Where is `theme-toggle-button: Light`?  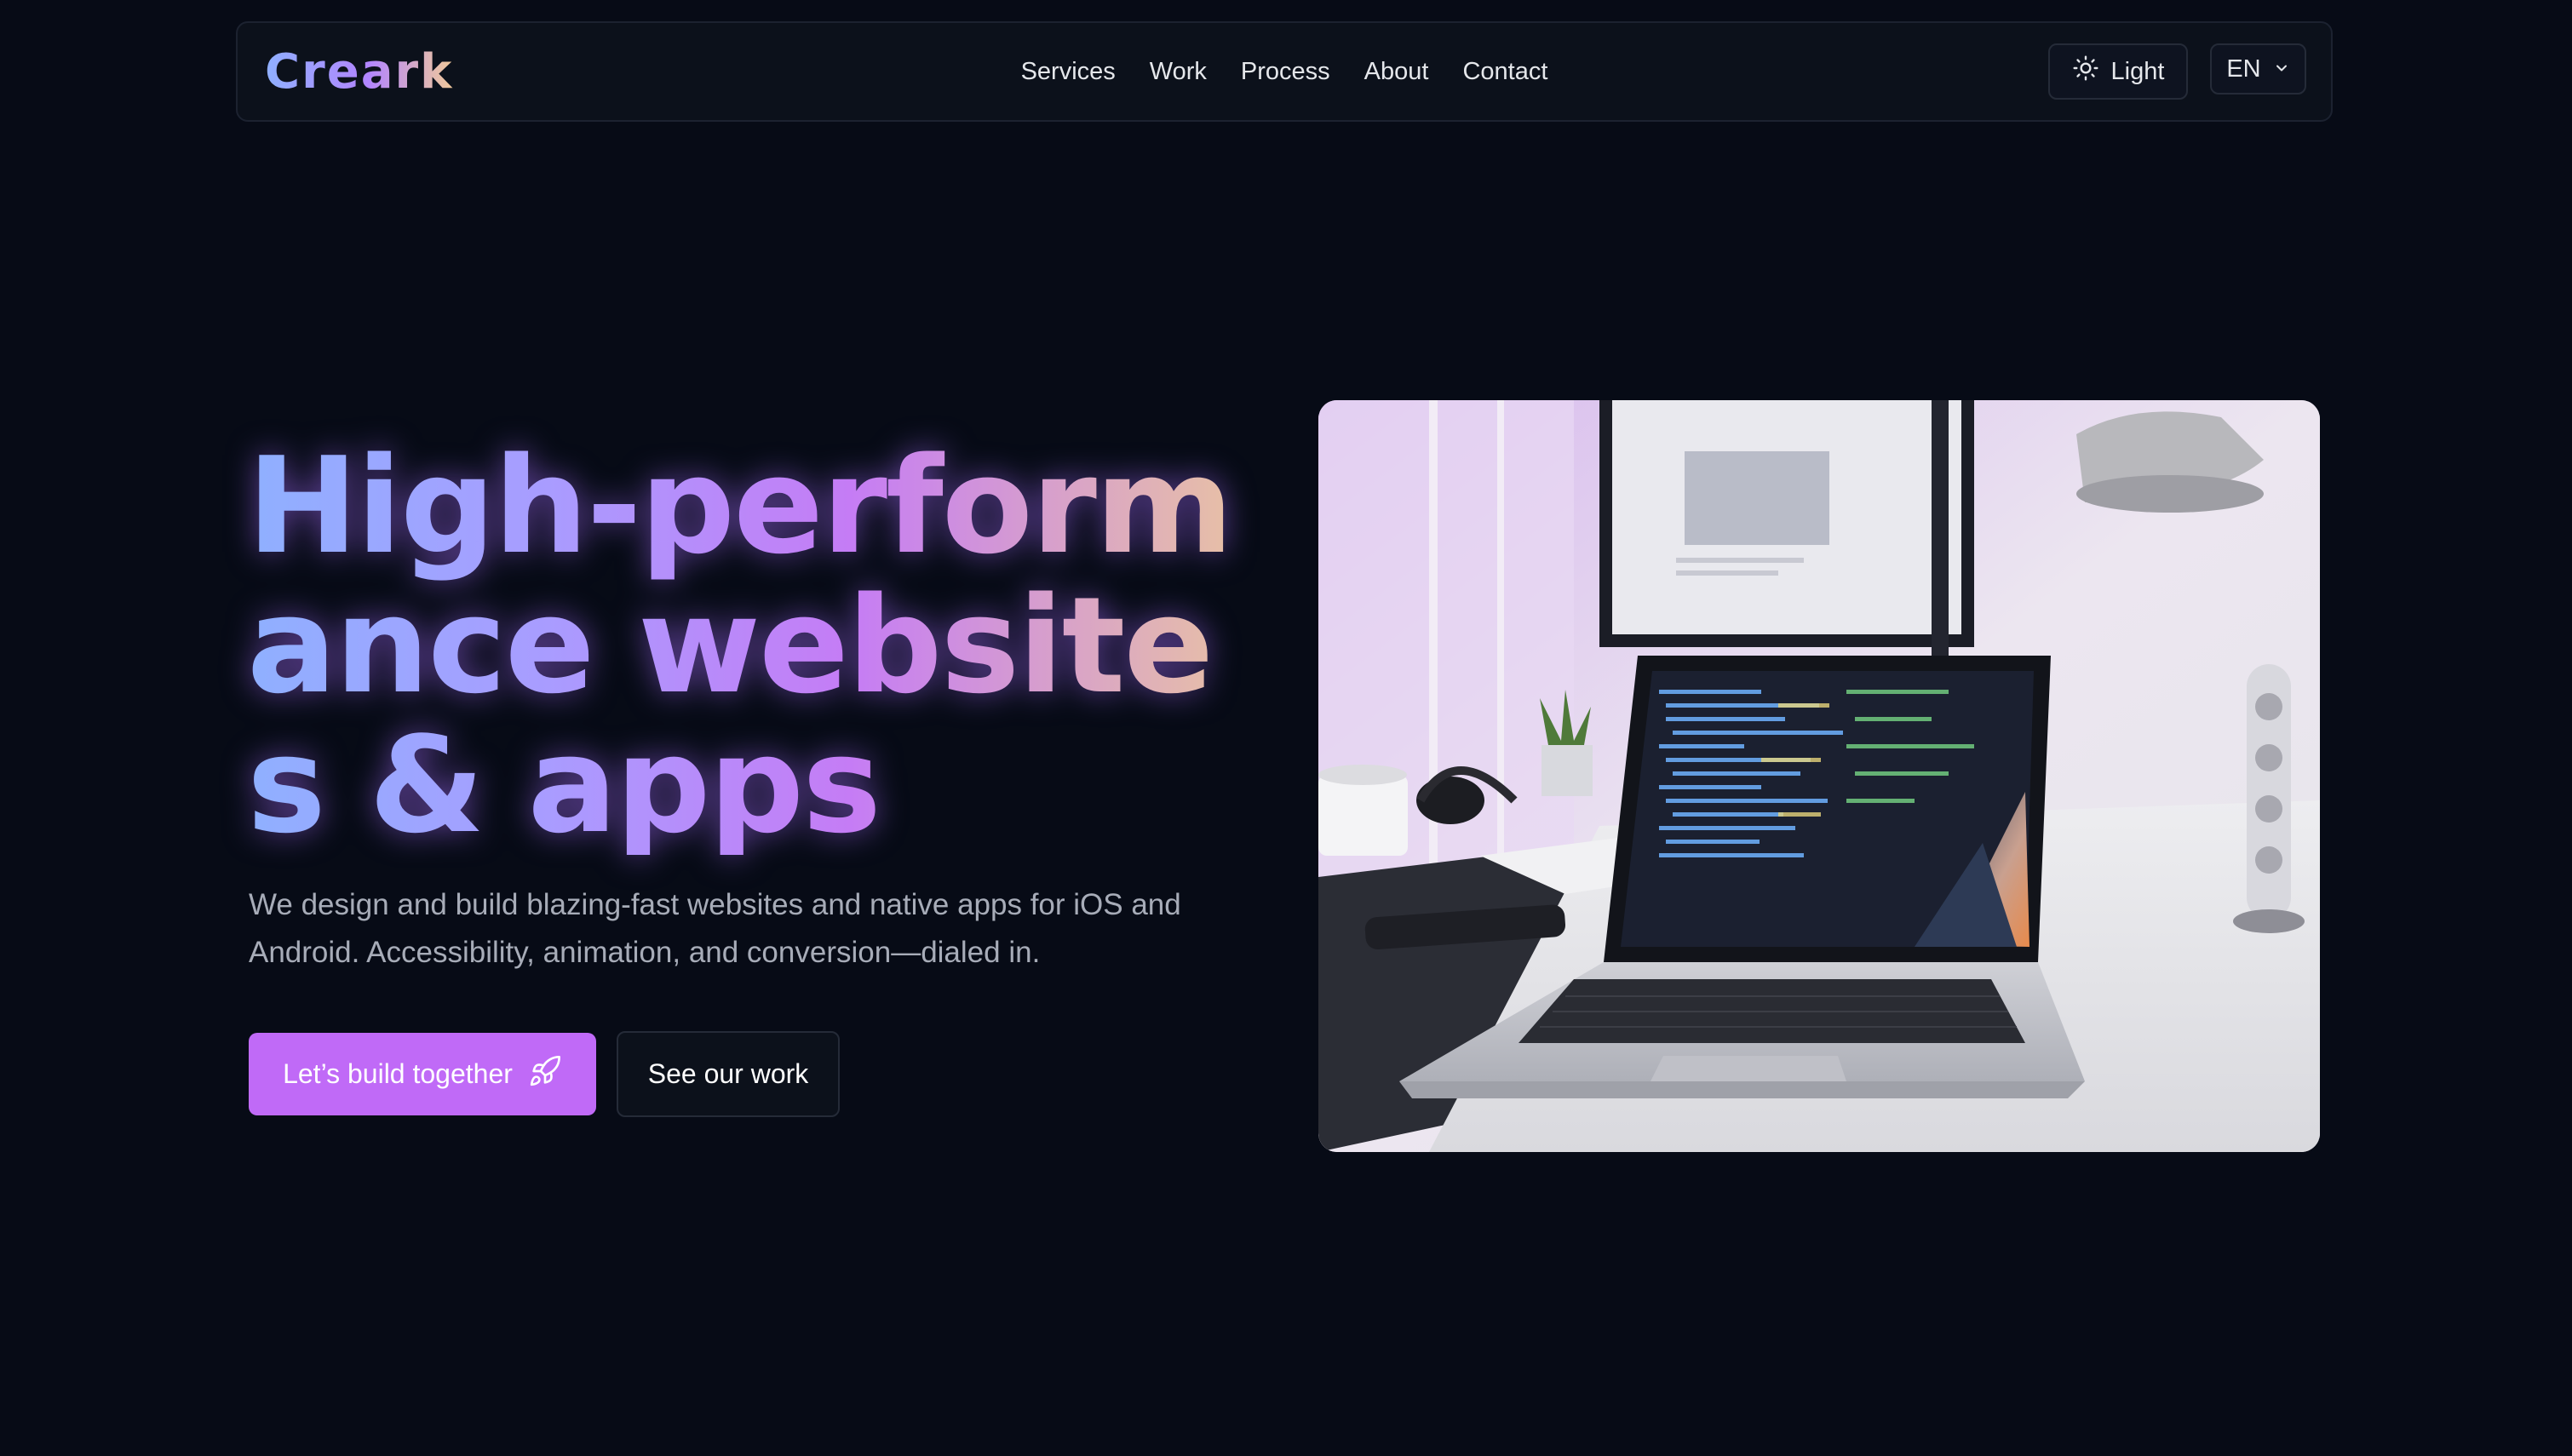
theme-toggle-button: Light is located at coordinates (2118, 71).